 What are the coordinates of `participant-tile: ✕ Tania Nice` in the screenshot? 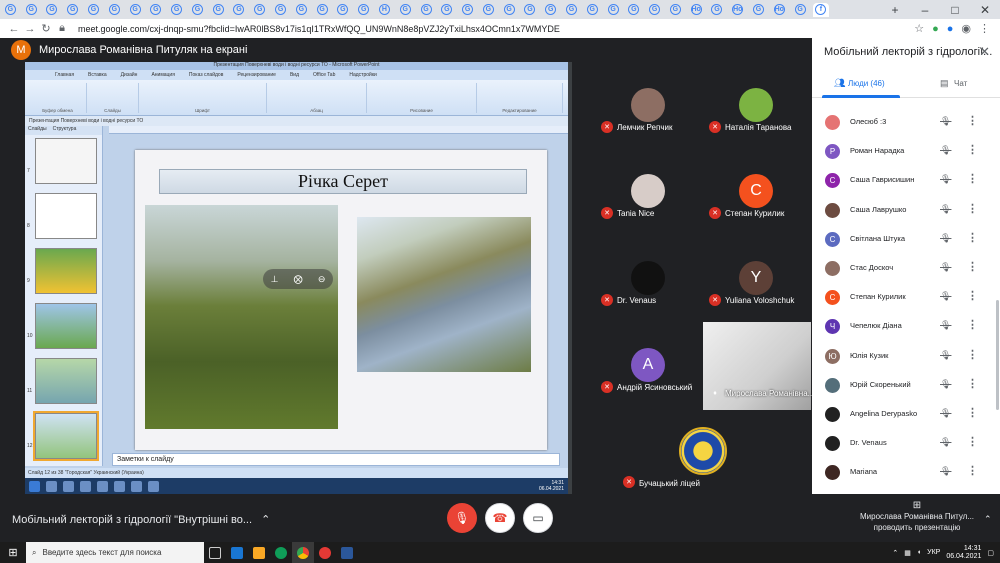 It's located at (649, 189).